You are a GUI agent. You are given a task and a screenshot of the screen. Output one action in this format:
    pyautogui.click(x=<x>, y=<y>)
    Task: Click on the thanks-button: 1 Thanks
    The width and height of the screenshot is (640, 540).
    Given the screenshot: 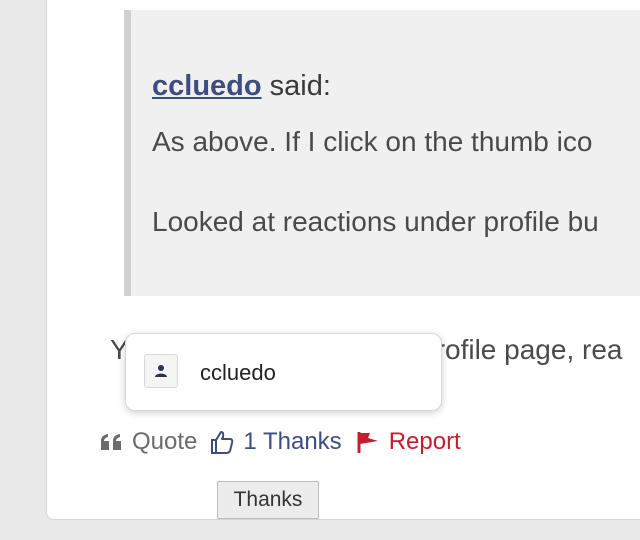 What is the action you would take?
    pyautogui.click(x=275, y=442)
    